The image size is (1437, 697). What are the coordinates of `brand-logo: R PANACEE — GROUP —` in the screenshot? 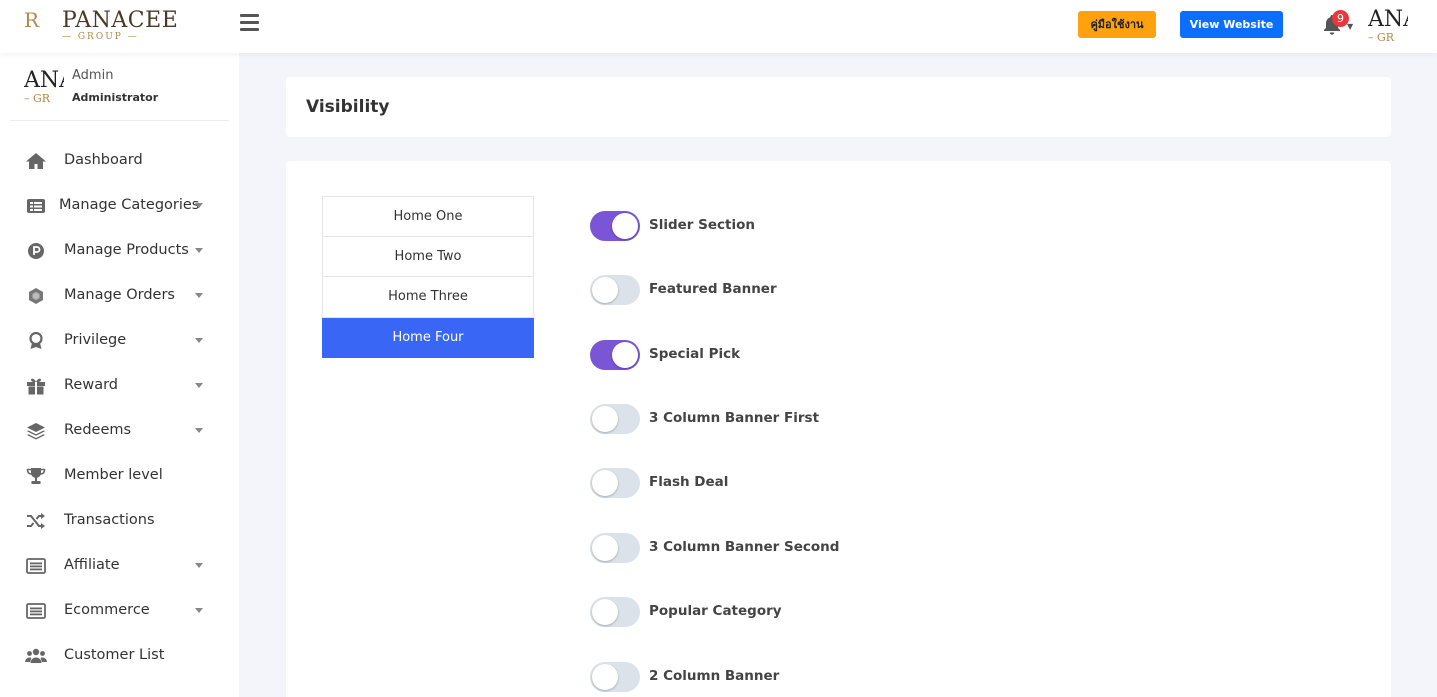 It's located at (101, 25).